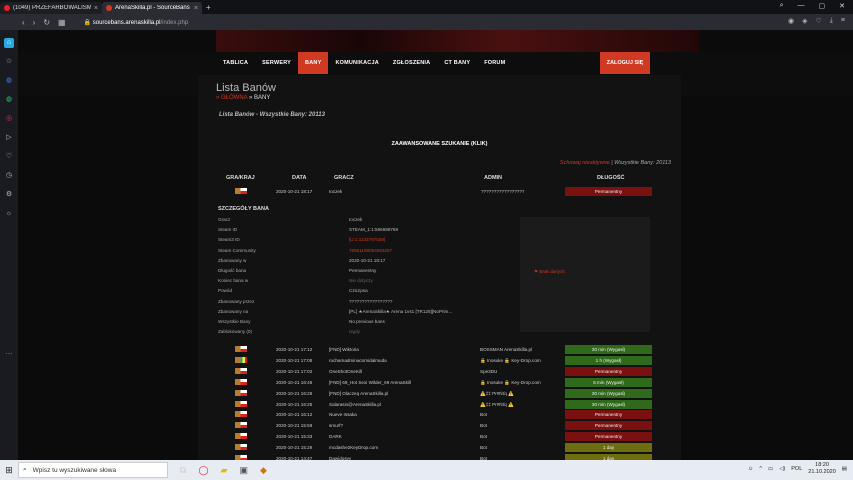  What do you see at coordinates (203, 470) in the screenshot?
I see `opera-icon: ◯` at bounding box center [203, 470].